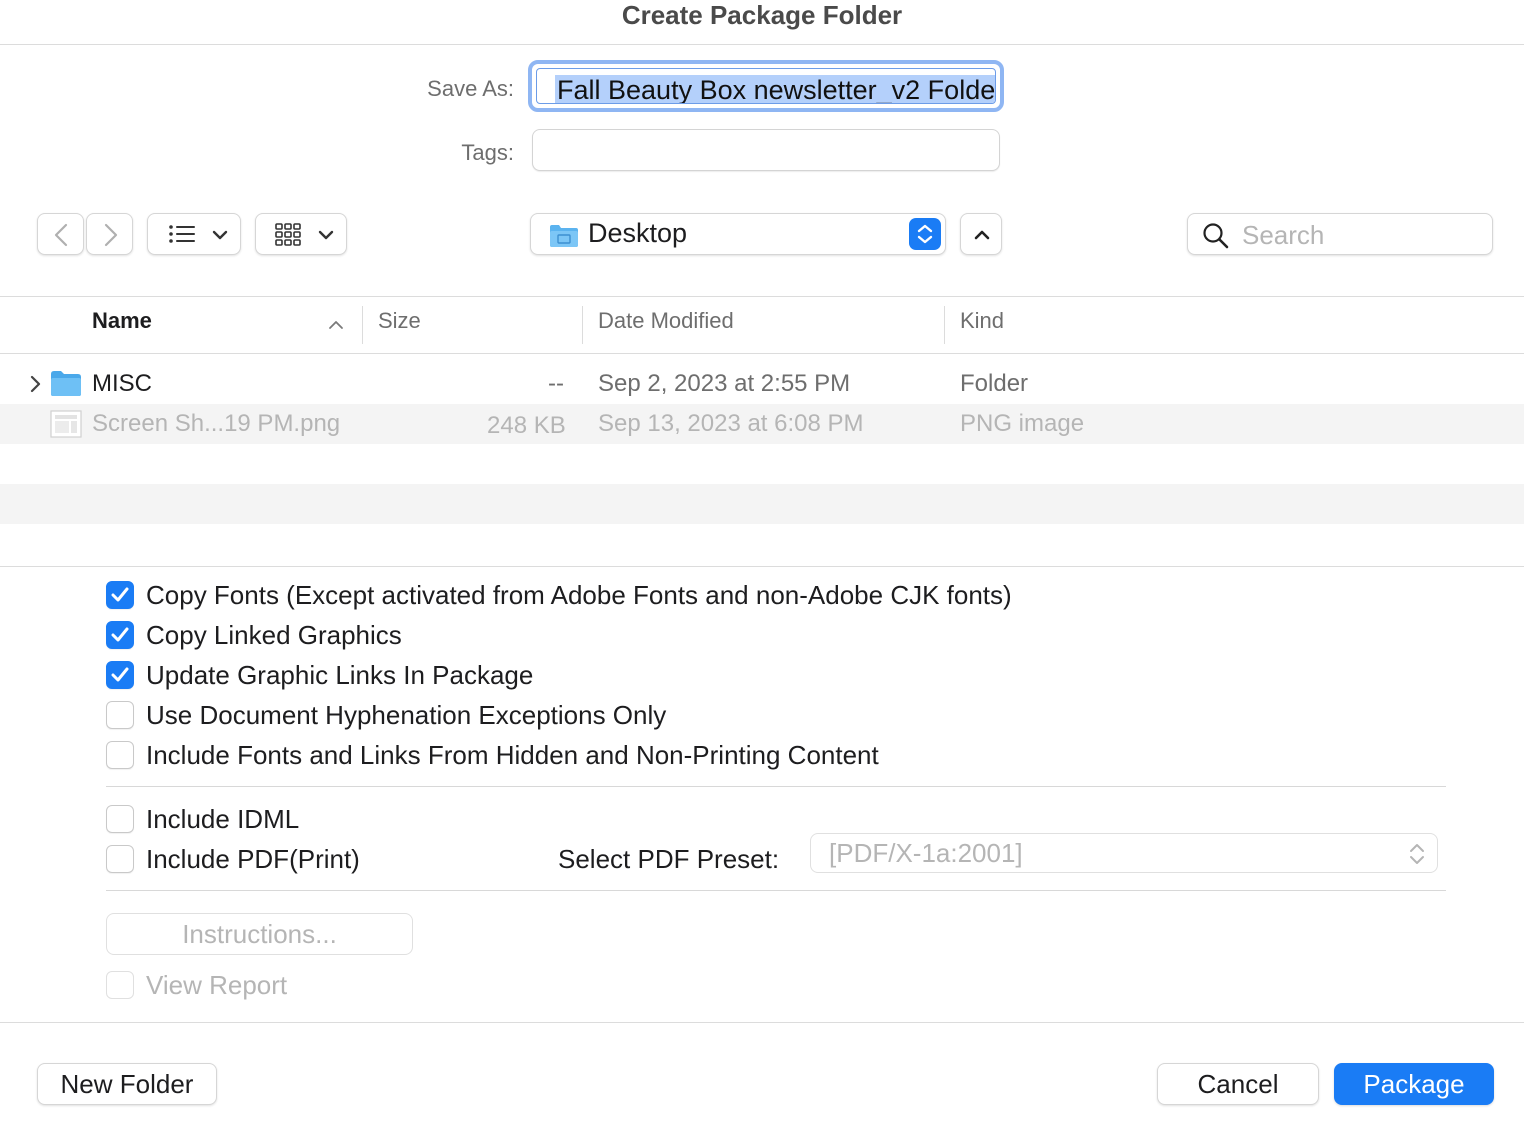 The width and height of the screenshot is (1524, 1140). I want to click on grid-view-icon, so click(304, 234).